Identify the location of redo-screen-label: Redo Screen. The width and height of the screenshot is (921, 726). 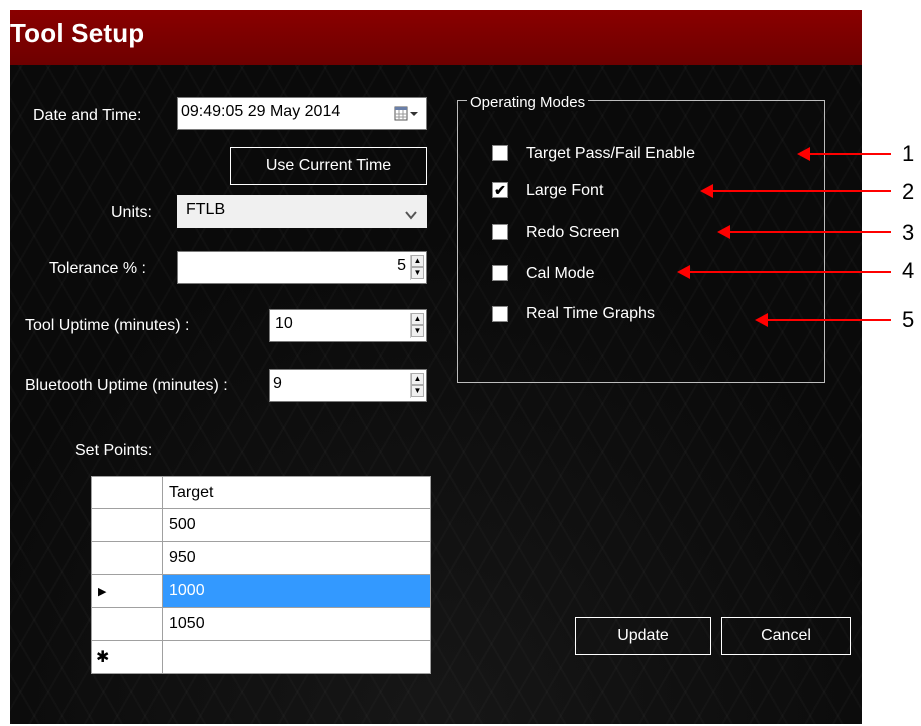
(572, 233).